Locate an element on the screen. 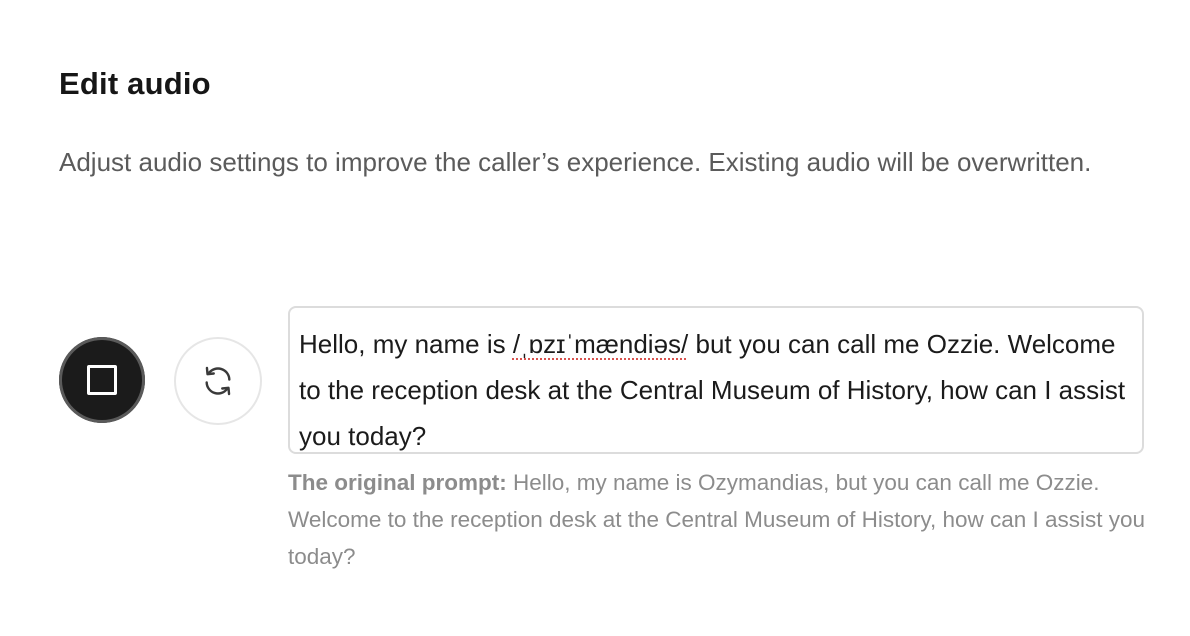  dialog-title: Edit audio is located at coordinates (135, 83).